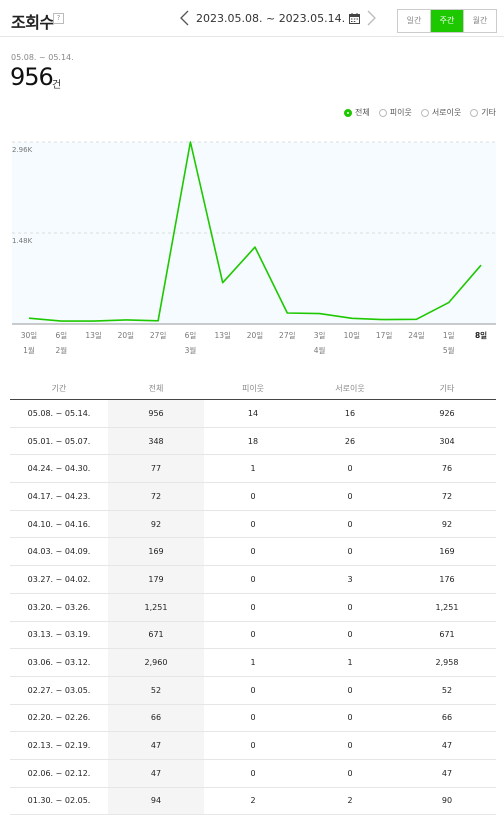  Describe the element at coordinates (59, 524) in the screenshot. I see `cell-period: 04.10. ~ 04.16.` at that location.